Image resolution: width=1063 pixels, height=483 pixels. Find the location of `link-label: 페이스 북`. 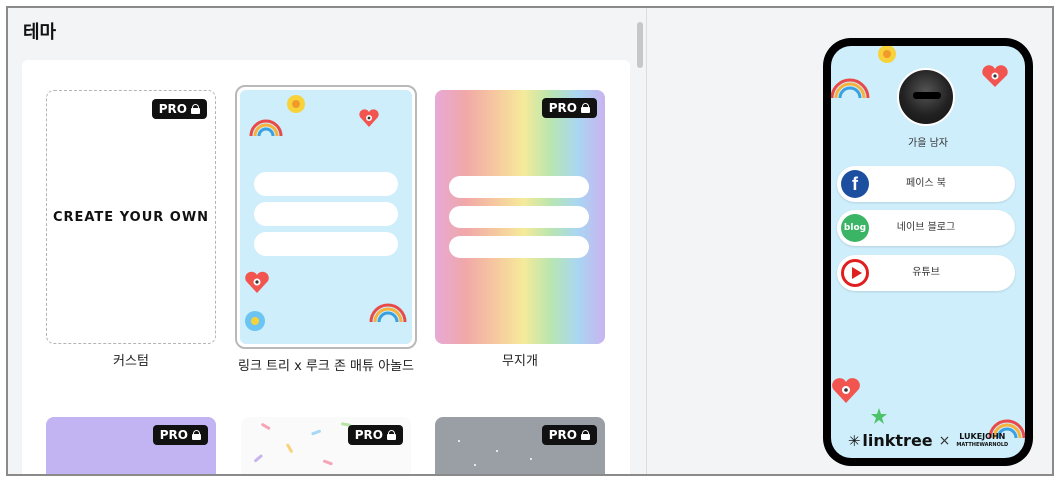

link-label: 페이스 북 is located at coordinates (926, 183).